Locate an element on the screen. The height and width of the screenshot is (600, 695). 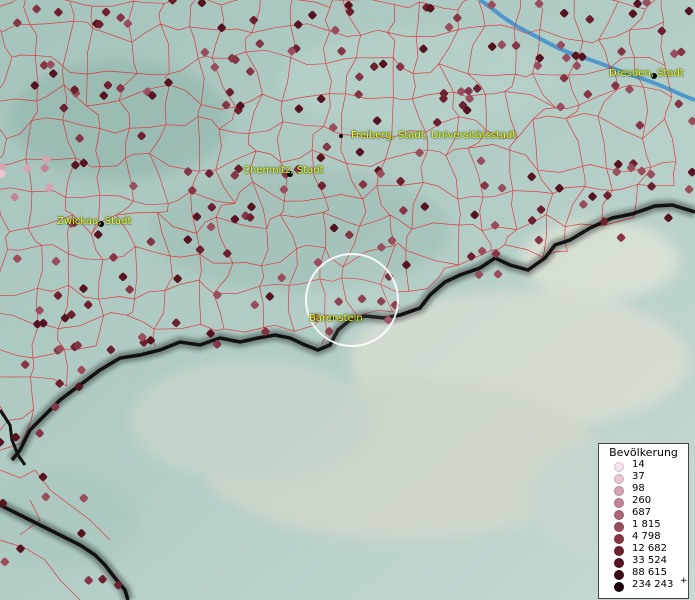
legend-item: 98 is located at coordinates (643, 489).